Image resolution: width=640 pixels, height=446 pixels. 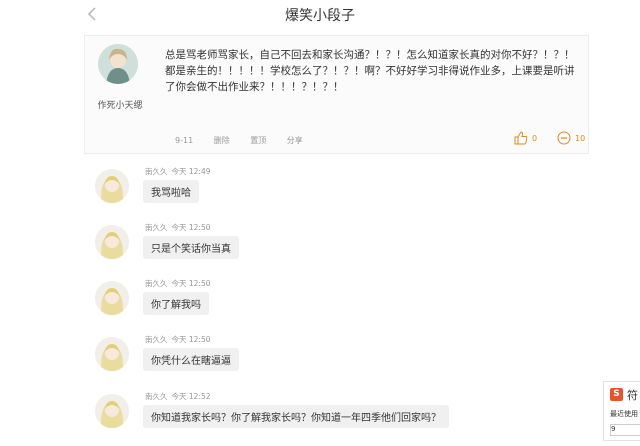 What do you see at coordinates (632, 395) in the screenshot?
I see `symbol-panel-title: 符` at bounding box center [632, 395].